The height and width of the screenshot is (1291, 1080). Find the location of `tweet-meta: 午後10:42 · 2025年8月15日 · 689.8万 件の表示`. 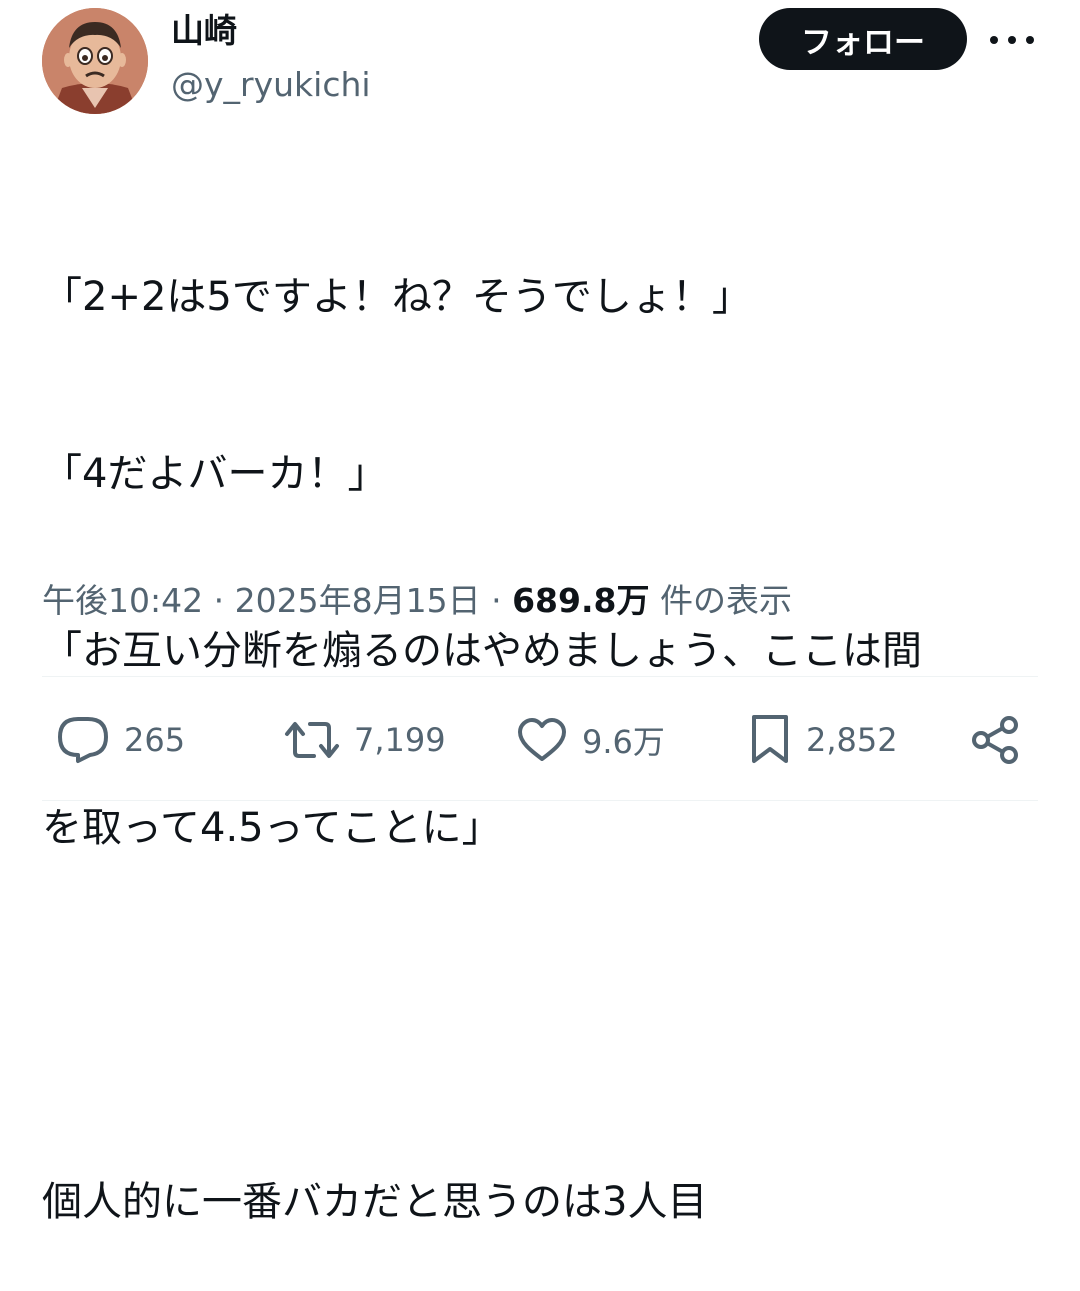

tweet-meta: 午後10:42 · 2025年8月15日 · 689.8万 件の表示 is located at coordinates (417, 601).